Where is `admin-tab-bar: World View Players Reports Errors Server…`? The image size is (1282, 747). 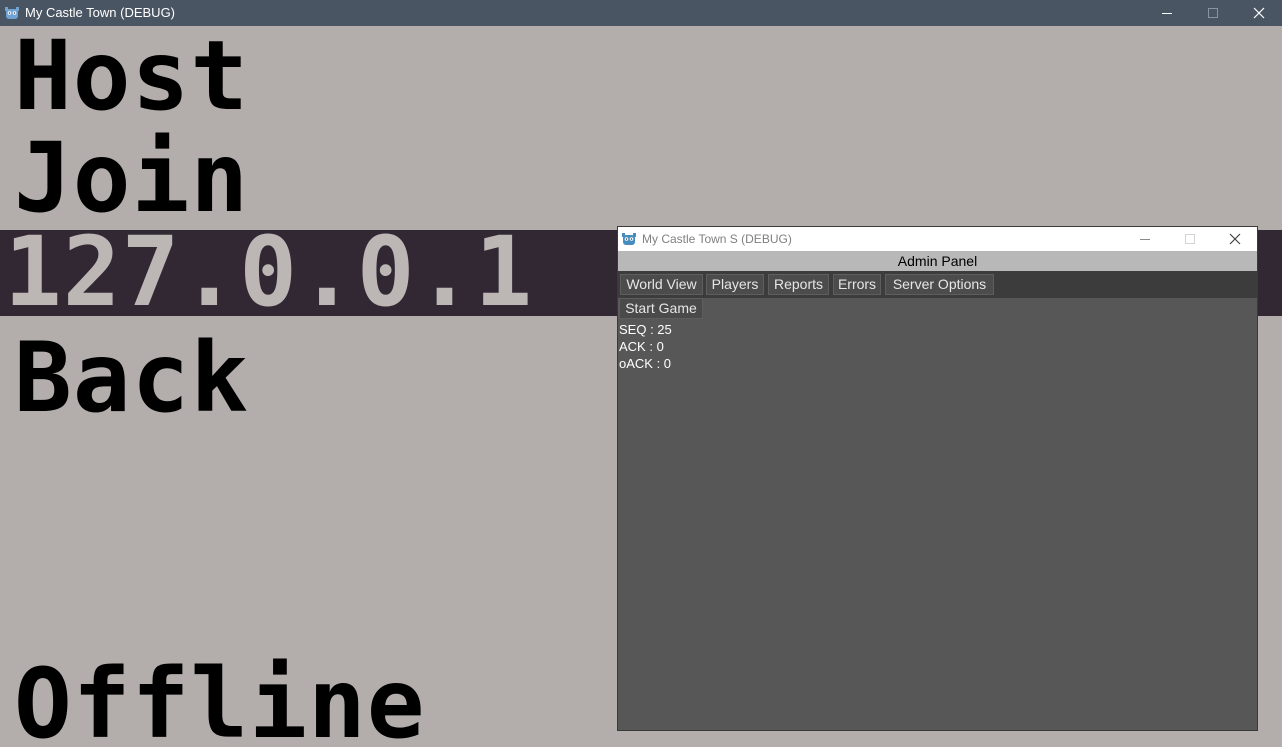
admin-tab-bar: World View Players Reports Errors Server… is located at coordinates (937, 284).